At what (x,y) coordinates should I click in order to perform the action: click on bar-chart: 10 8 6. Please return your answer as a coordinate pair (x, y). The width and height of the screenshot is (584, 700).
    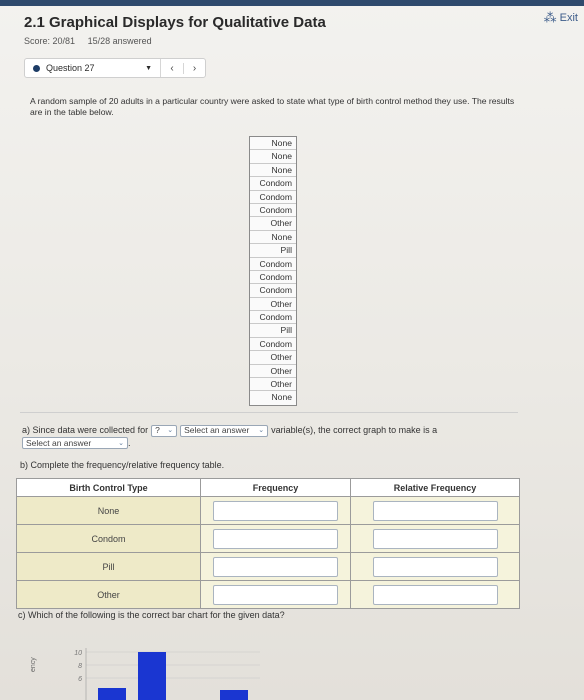
    Looking at the image, I should click on (160, 670).